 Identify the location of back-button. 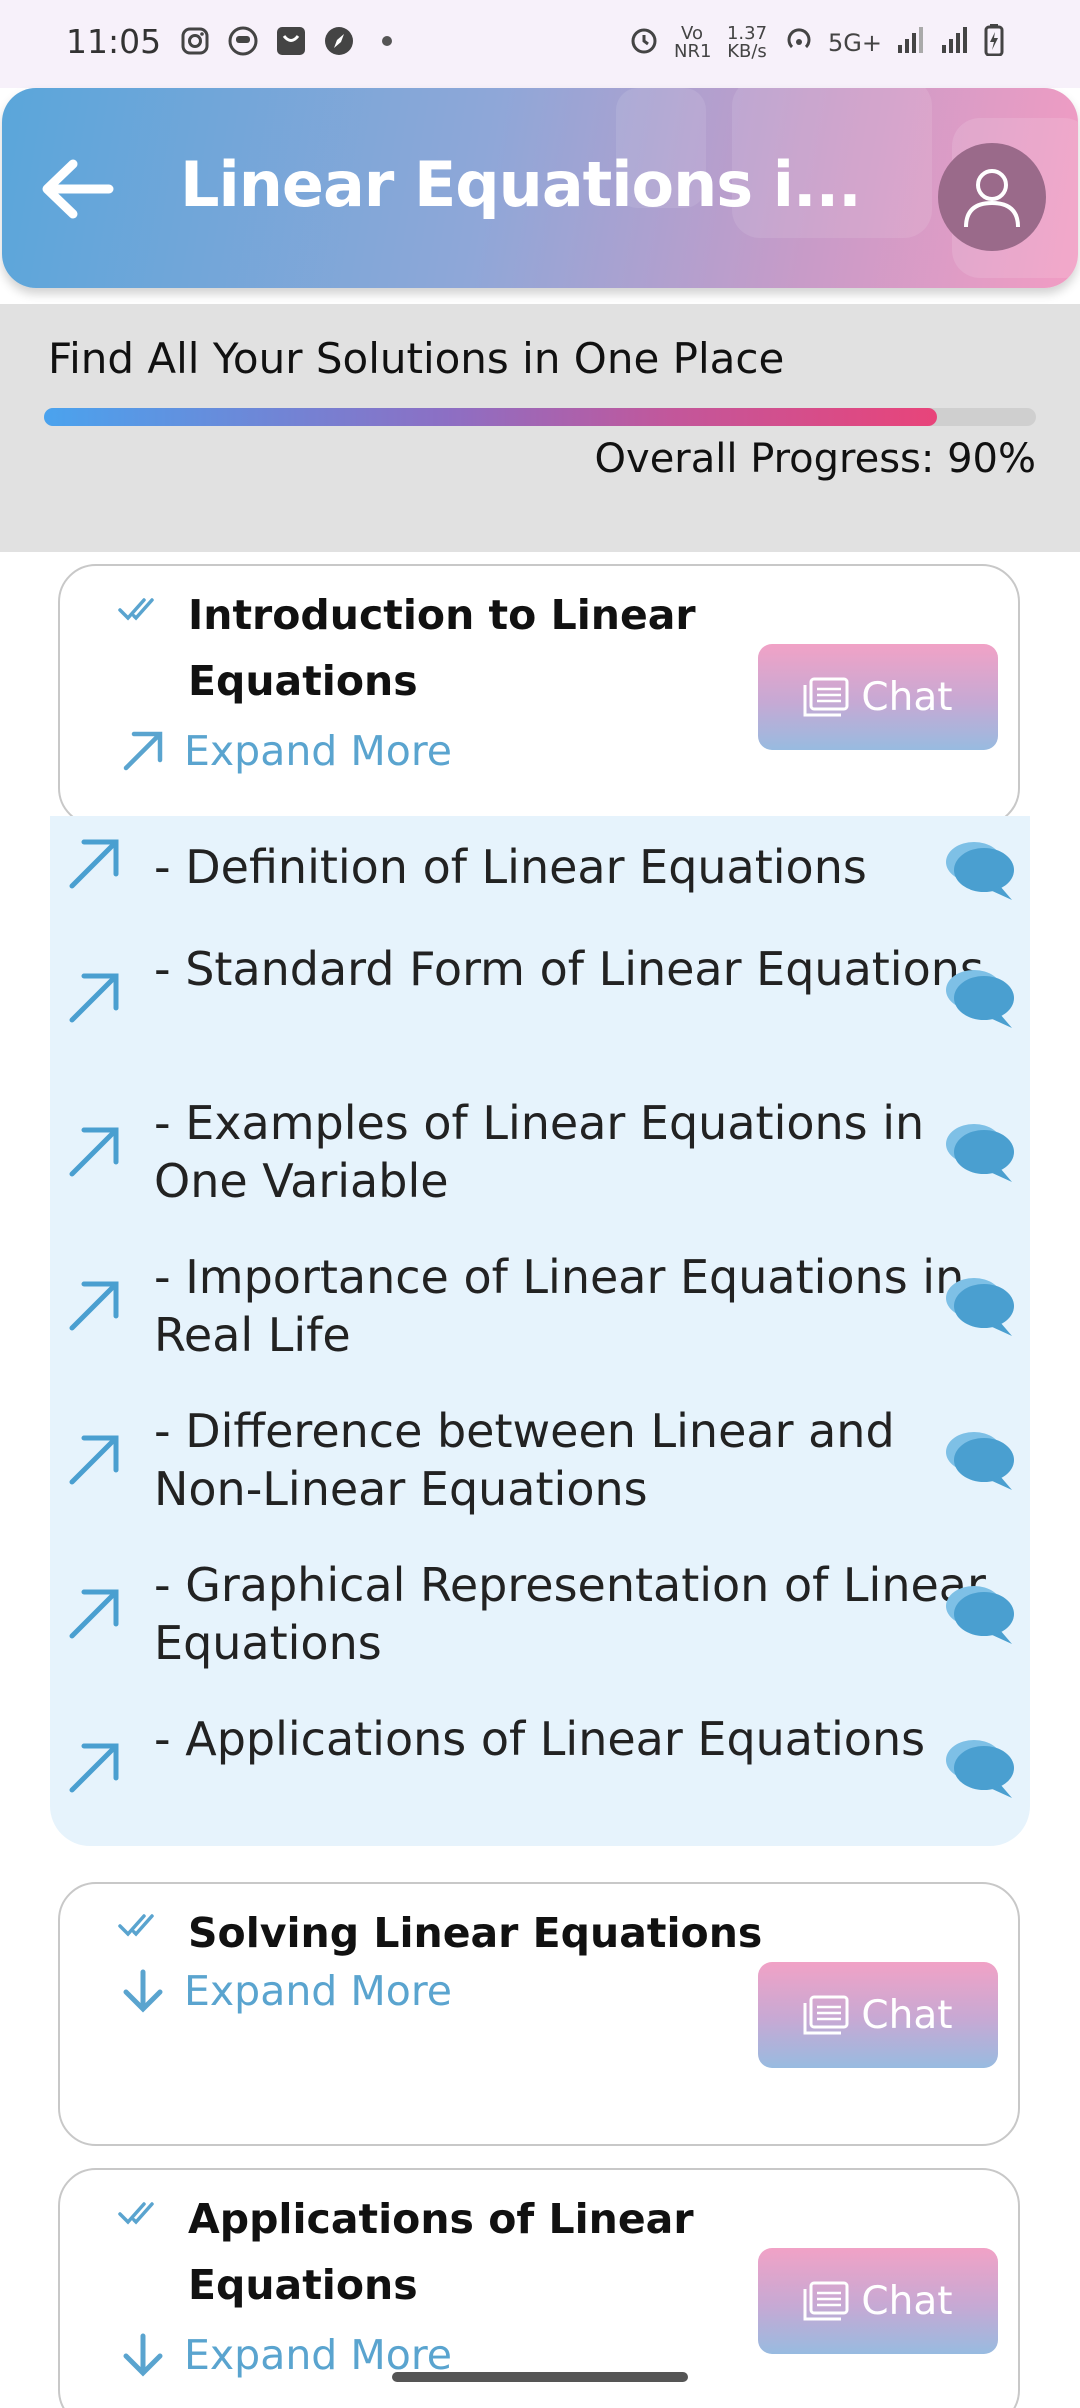
(77, 189).